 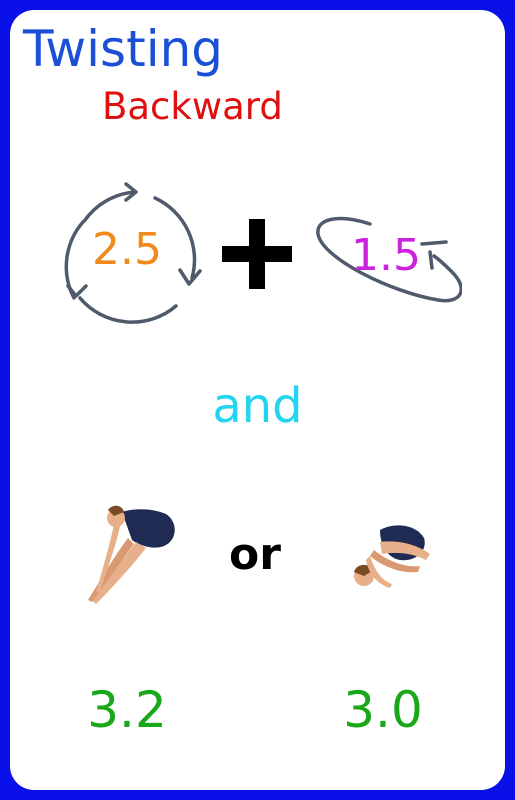 What do you see at coordinates (257, 406) in the screenshot?
I see `connector-label: and` at bounding box center [257, 406].